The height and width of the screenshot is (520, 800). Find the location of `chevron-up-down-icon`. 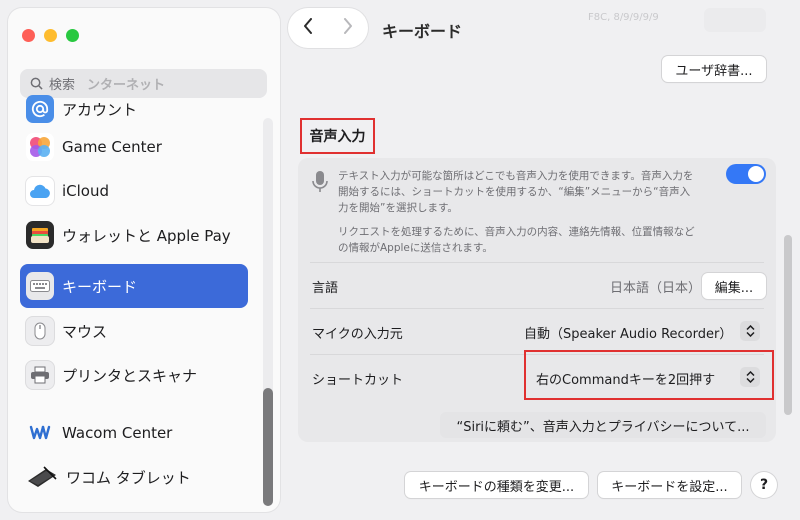

chevron-up-down-icon is located at coordinates (750, 331).